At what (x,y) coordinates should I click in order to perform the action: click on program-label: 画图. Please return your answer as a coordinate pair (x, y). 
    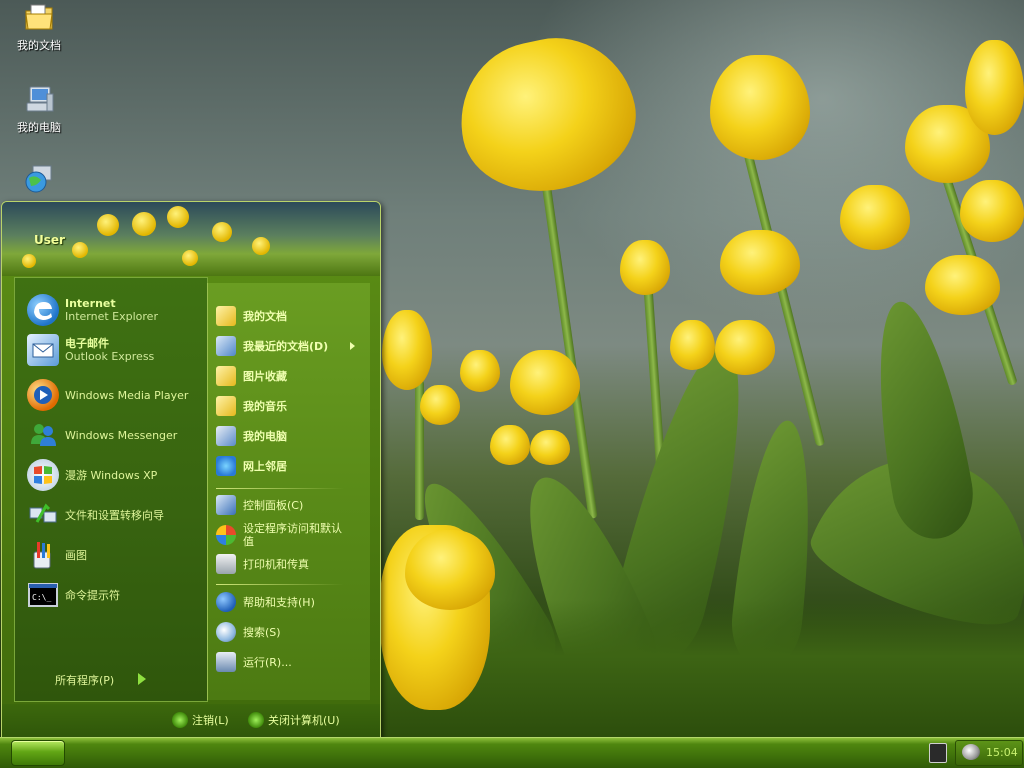
    Looking at the image, I should click on (76, 555).